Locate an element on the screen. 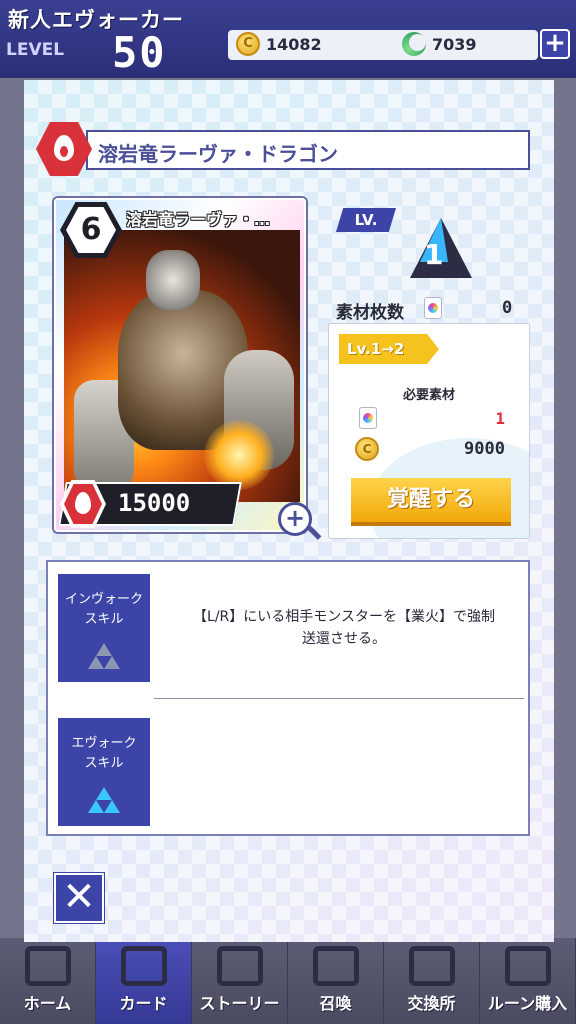 The height and width of the screenshot is (1024, 576). material-count-label: 素材枚数 is located at coordinates (370, 313).